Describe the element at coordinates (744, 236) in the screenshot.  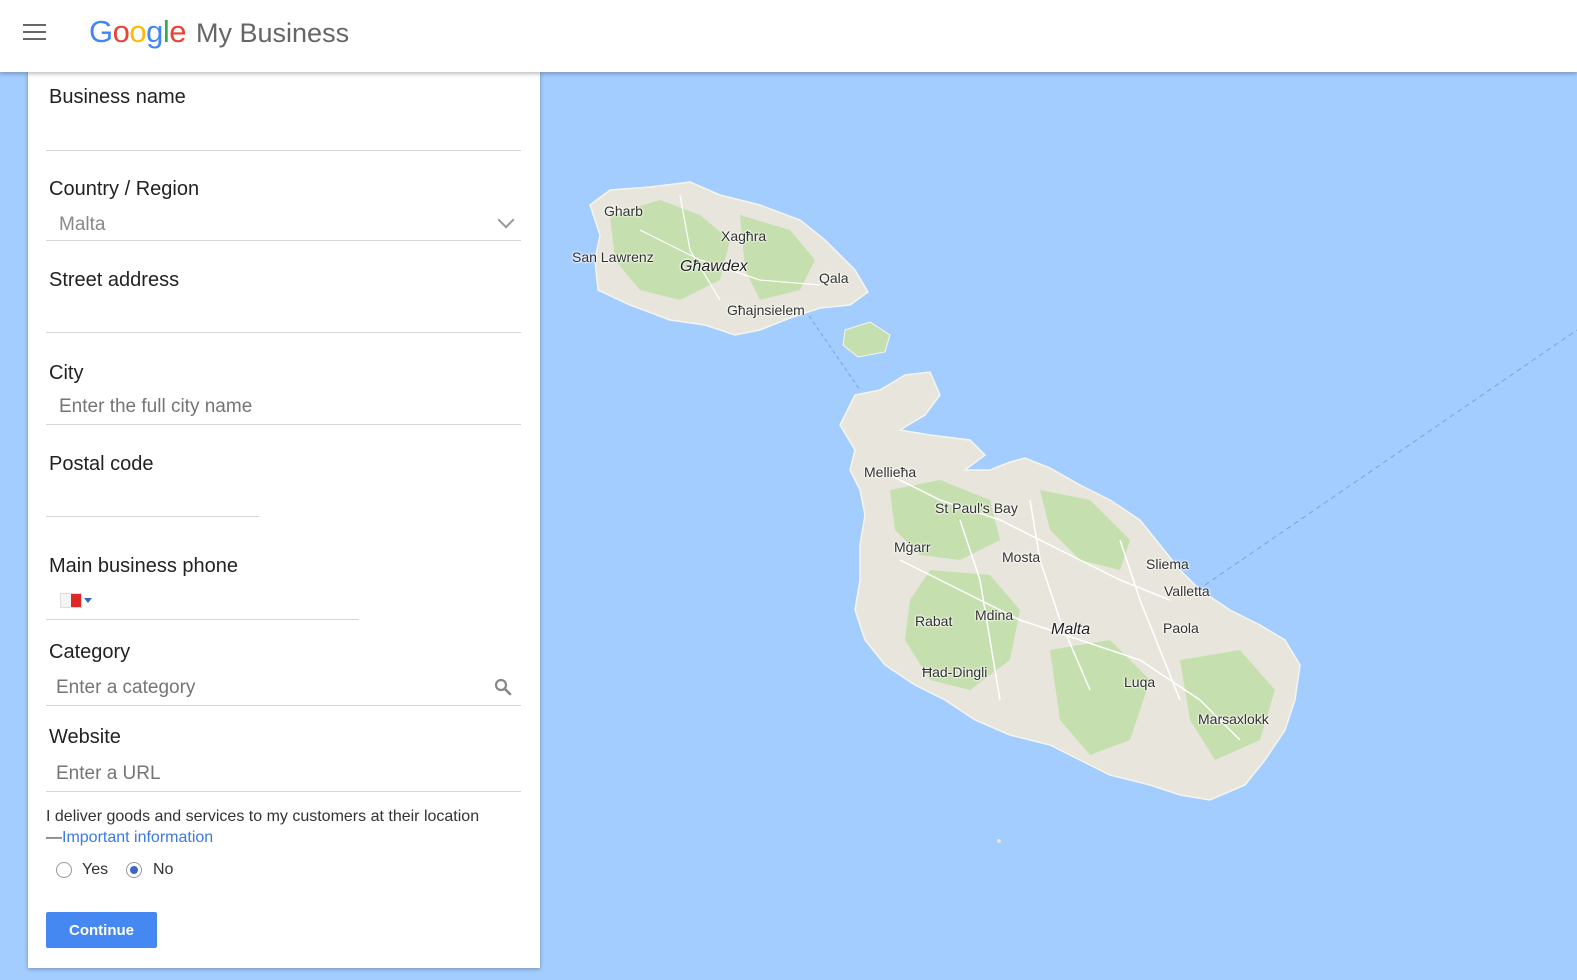
I see `map-label-xaghra: Xagħra` at that location.